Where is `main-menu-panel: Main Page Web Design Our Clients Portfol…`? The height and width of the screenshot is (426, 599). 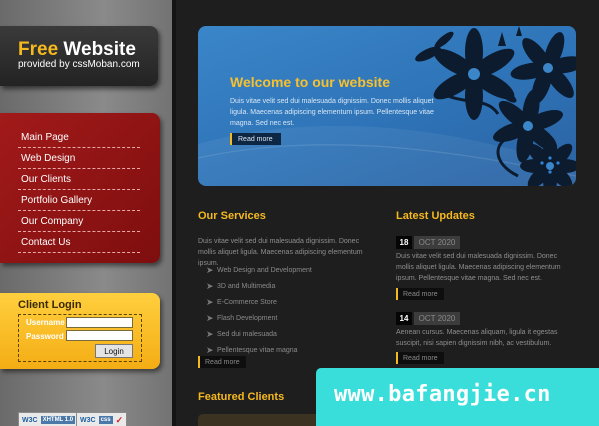 main-menu-panel: Main Page Web Design Our Clients Portfol… is located at coordinates (80, 188).